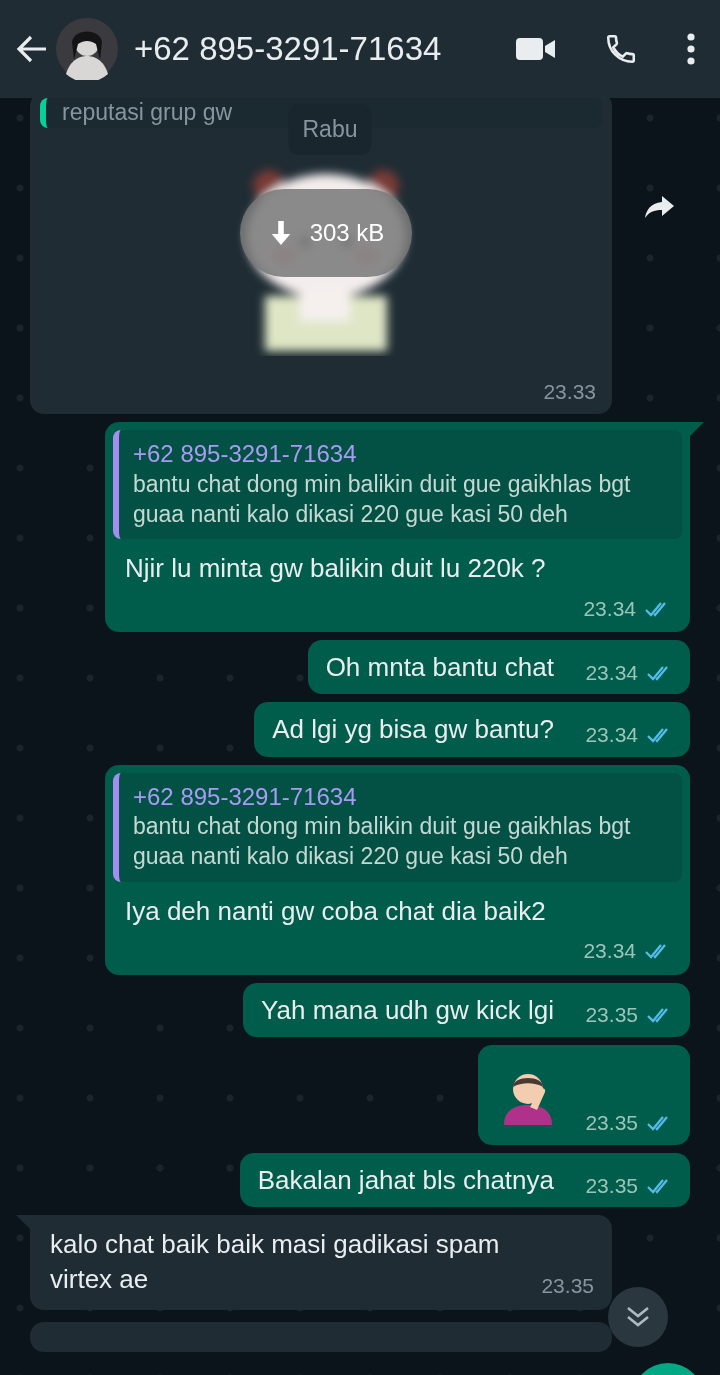  What do you see at coordinates (325, 49) in the screenshot?
I see `contact-name: +62 895-3291-71634` at bounding box center [325, 49].